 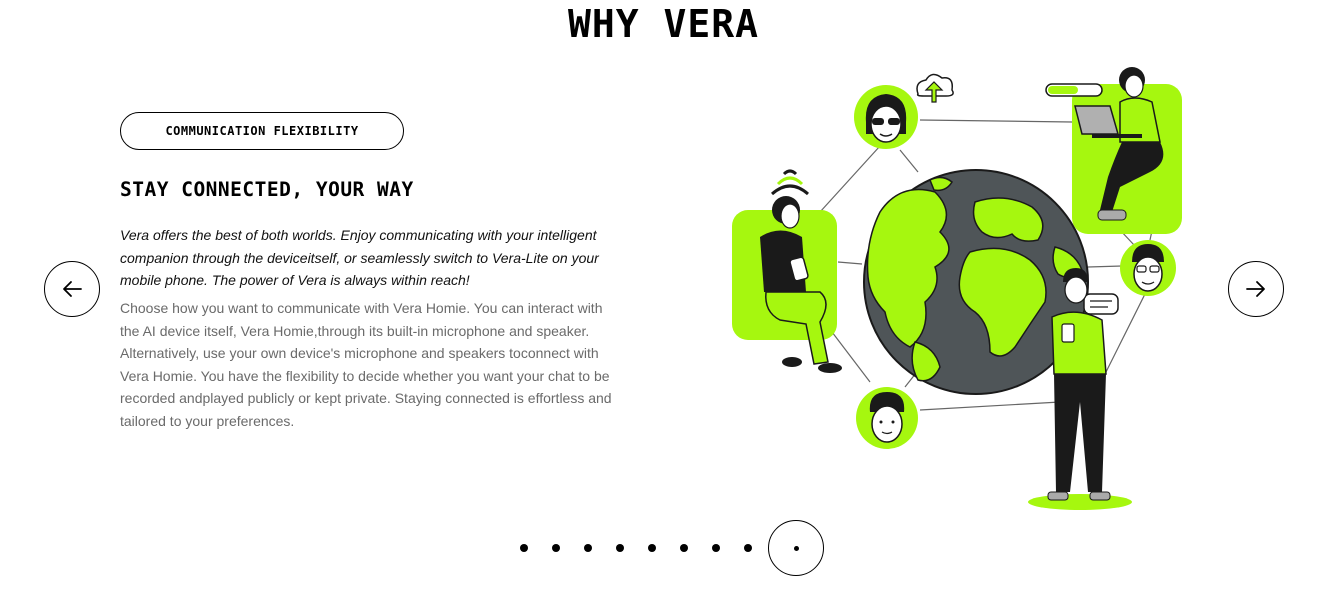 I want to click on next-slide-button, so click(x=1256, y=289).